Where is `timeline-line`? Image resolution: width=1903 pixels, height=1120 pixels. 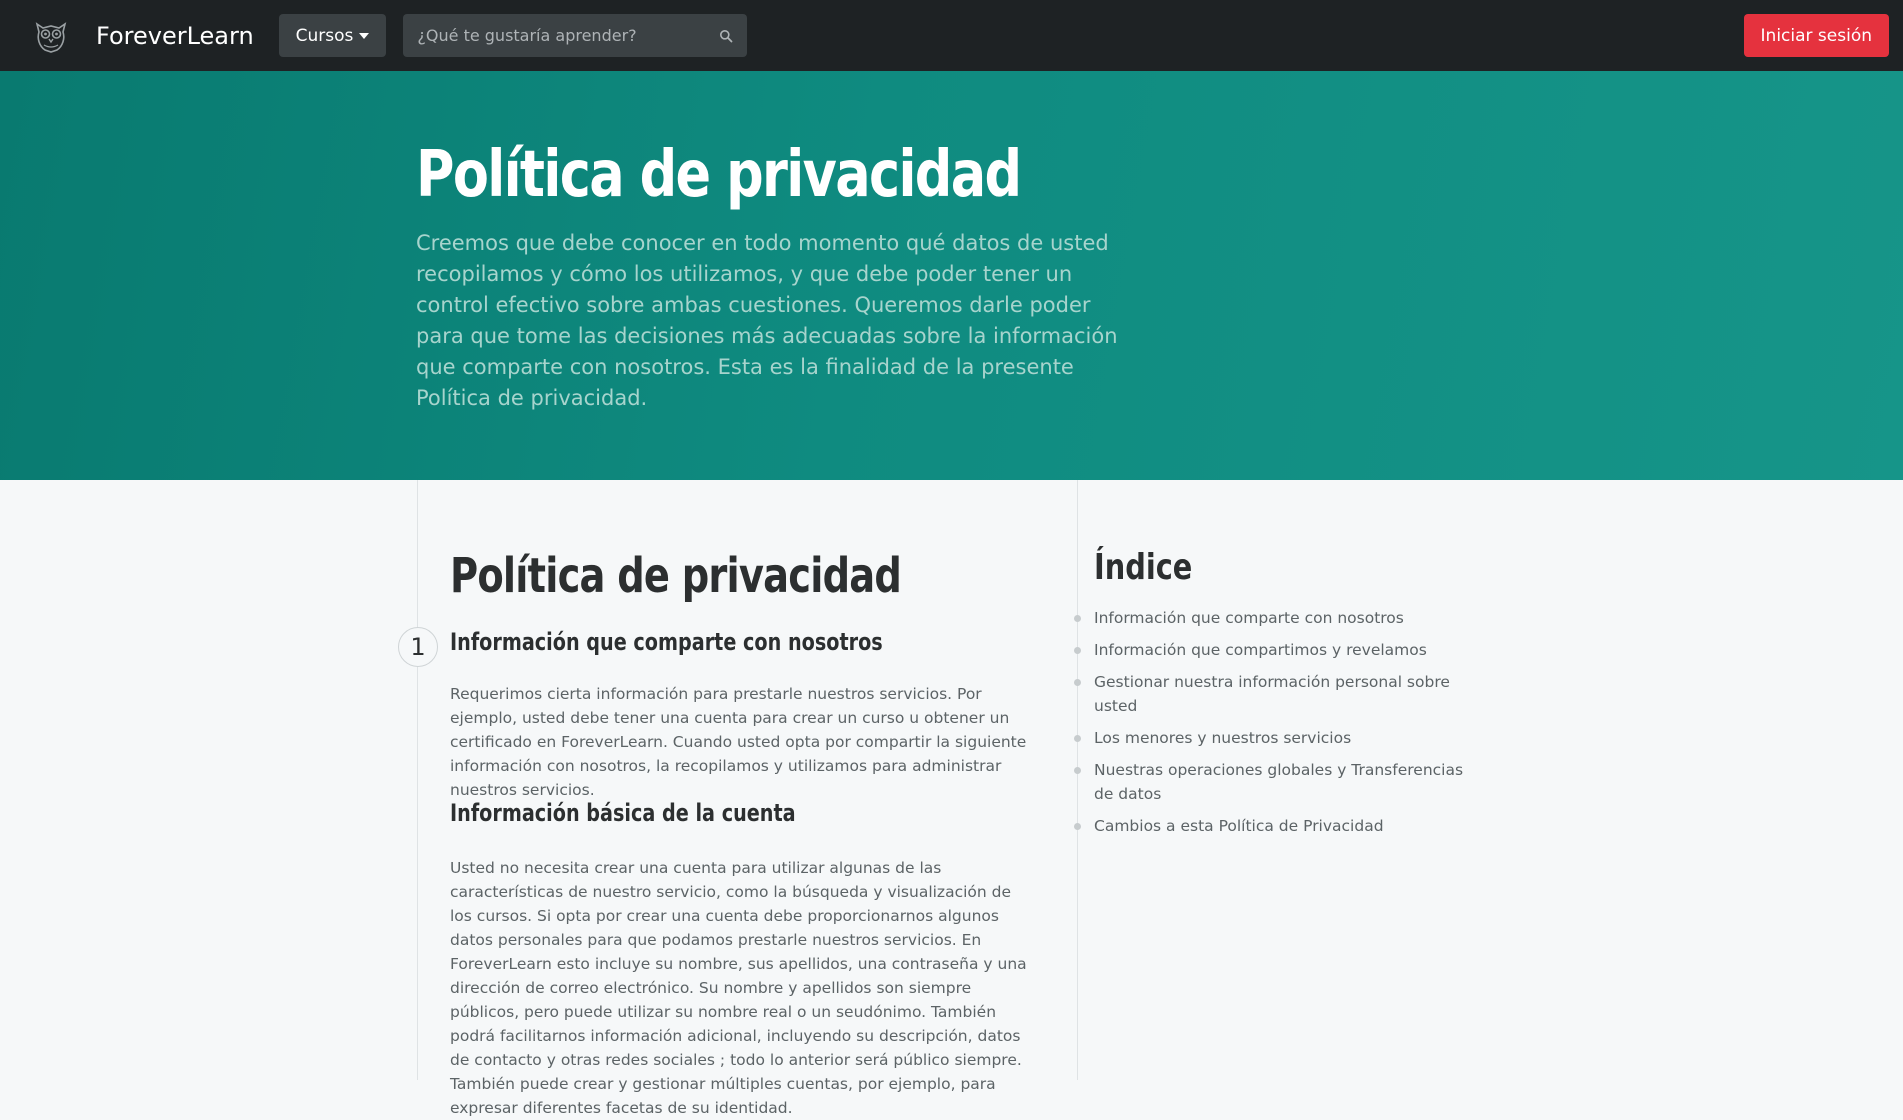
timeline-line is located at coordinates (417, 780).